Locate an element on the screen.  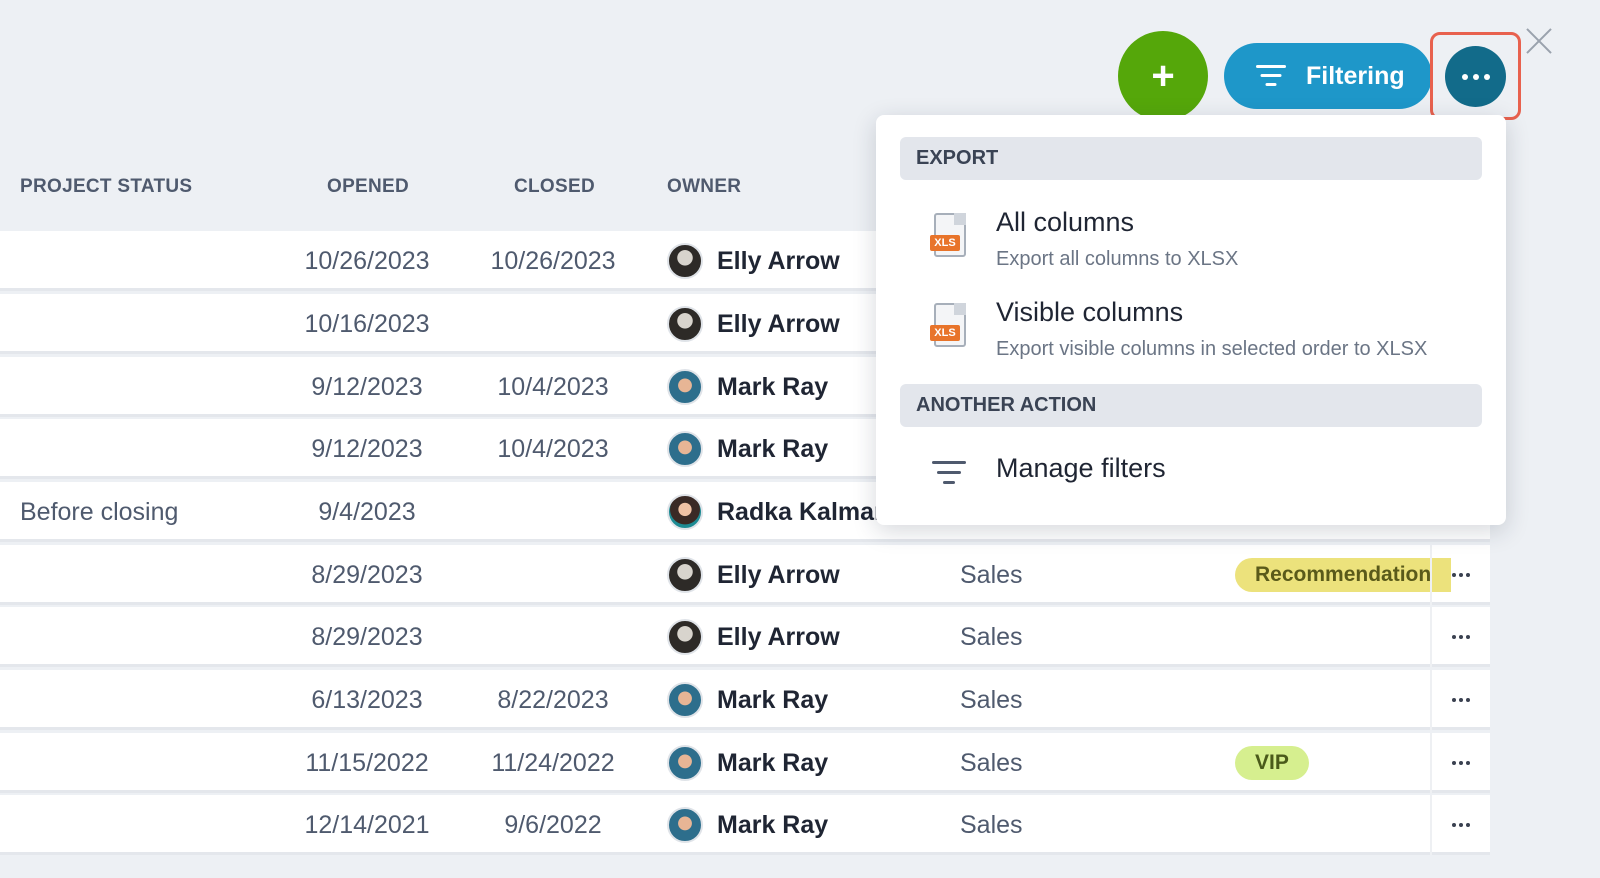
xls-file-icon: XLS is located at coordinates (949, 236).